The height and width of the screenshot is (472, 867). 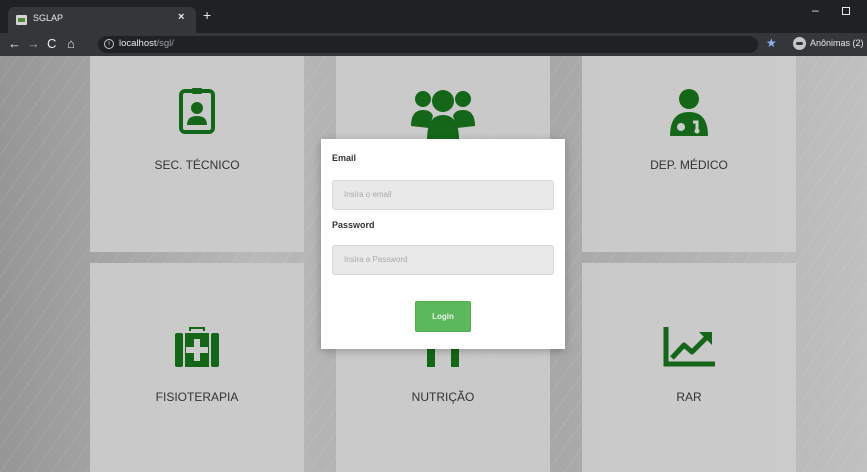 I want to click on browser-tab: SGLAP ×, so click(x=102, y=20).